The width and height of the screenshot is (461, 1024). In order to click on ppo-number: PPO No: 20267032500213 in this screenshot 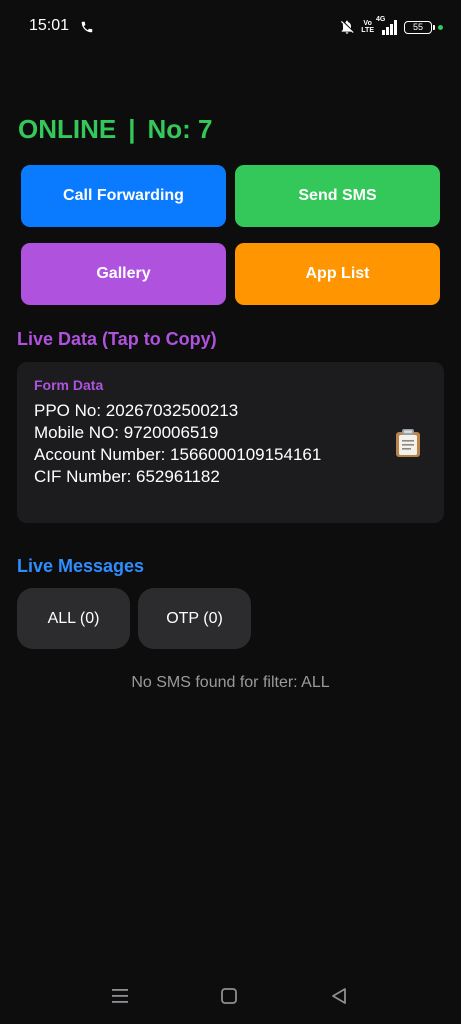, I will do `click(136, 410)`.